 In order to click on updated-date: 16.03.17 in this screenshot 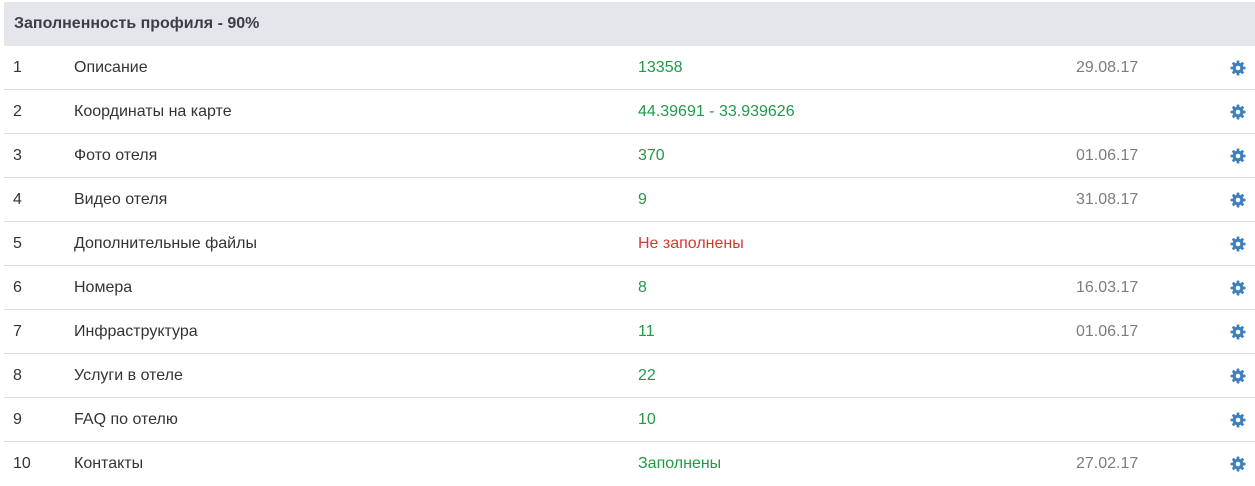, I will do `click(1107, 287)`.